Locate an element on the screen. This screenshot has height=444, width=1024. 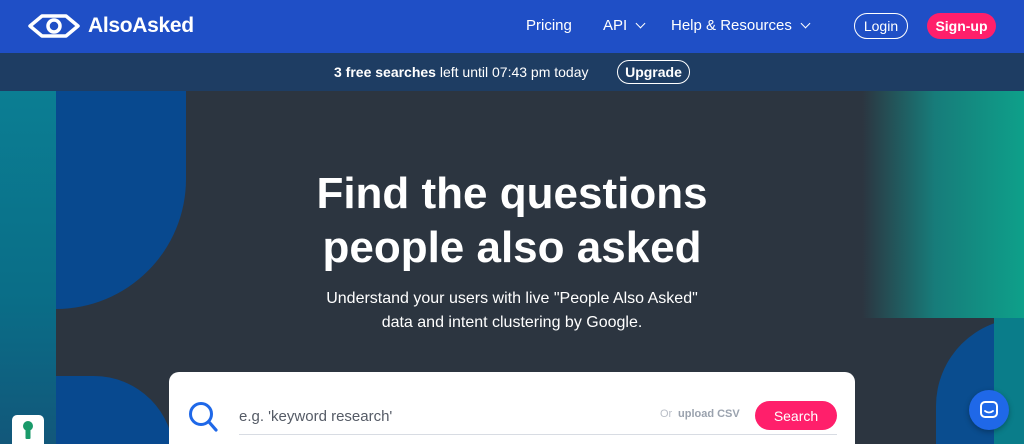
keyhole-icon is located at coordinates (28, 429).